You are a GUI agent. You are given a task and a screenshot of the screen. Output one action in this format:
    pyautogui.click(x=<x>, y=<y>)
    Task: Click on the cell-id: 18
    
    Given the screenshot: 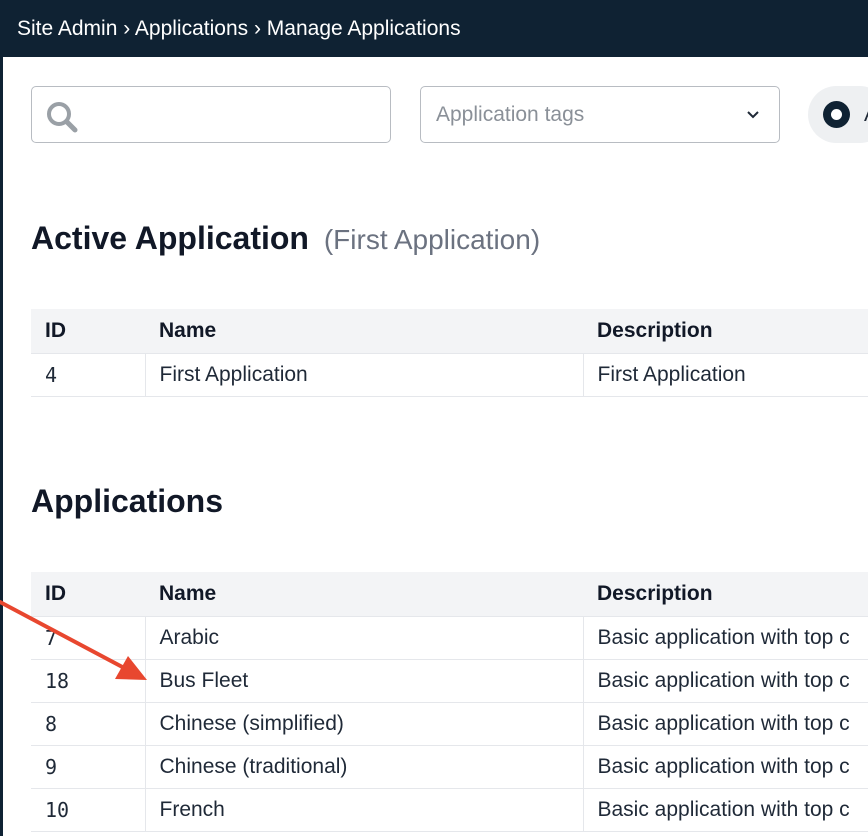 What is the action you would take?
    pyautogui.click(x=88, y=681)
    